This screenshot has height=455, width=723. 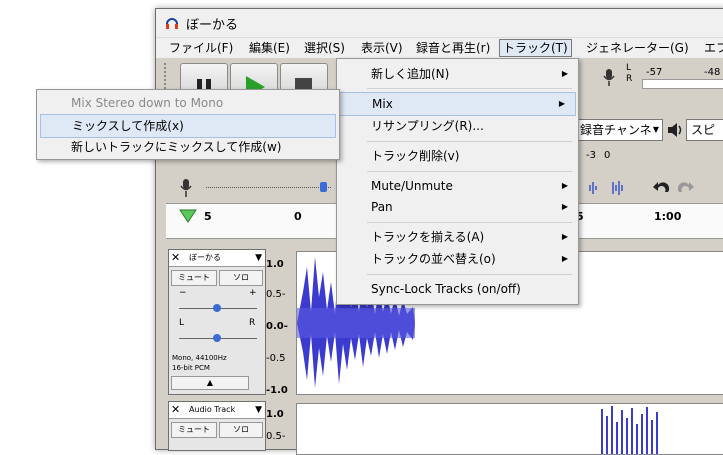 What do you see at coordinates (188, 216) in the screenshot?
I see `play-head-icon` at bounding box center [188, 216].